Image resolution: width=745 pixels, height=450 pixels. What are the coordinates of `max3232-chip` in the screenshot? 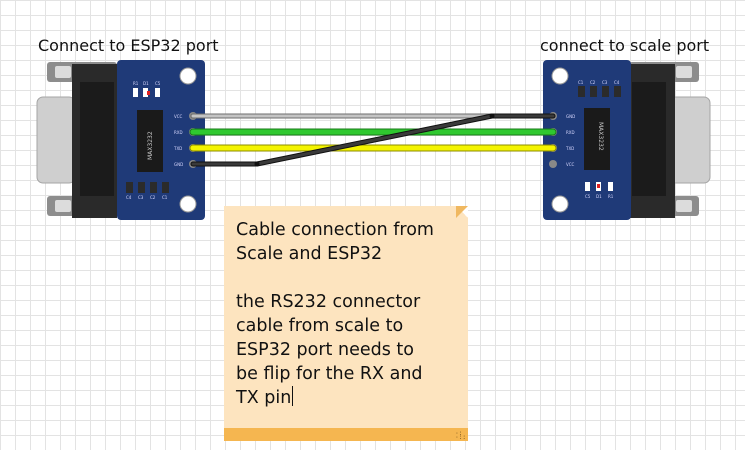 It's located at (597, 139).